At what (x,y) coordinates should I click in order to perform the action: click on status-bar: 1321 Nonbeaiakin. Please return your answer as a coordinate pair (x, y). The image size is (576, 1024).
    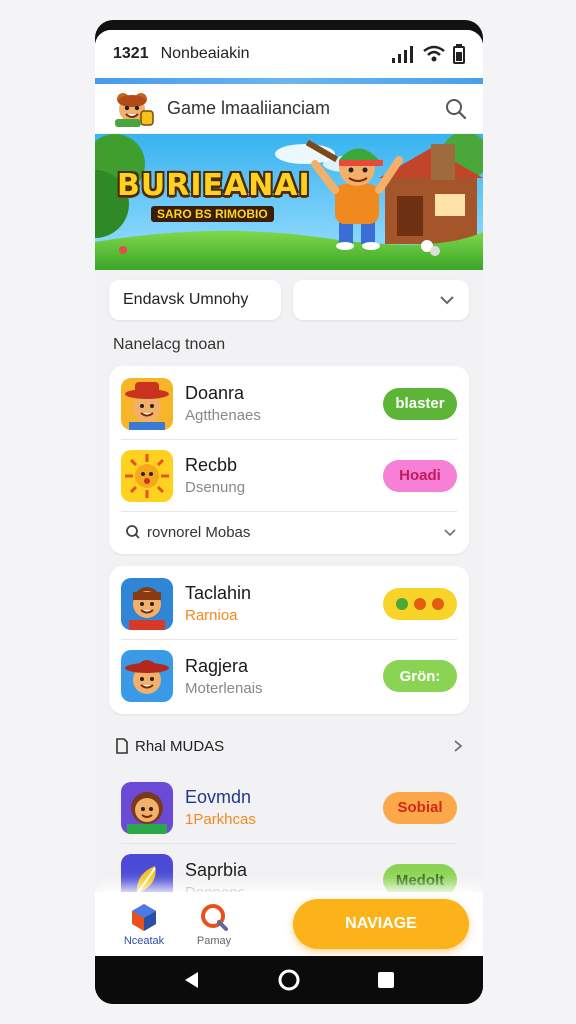
    Looking at the image, I should click on (289, 54).